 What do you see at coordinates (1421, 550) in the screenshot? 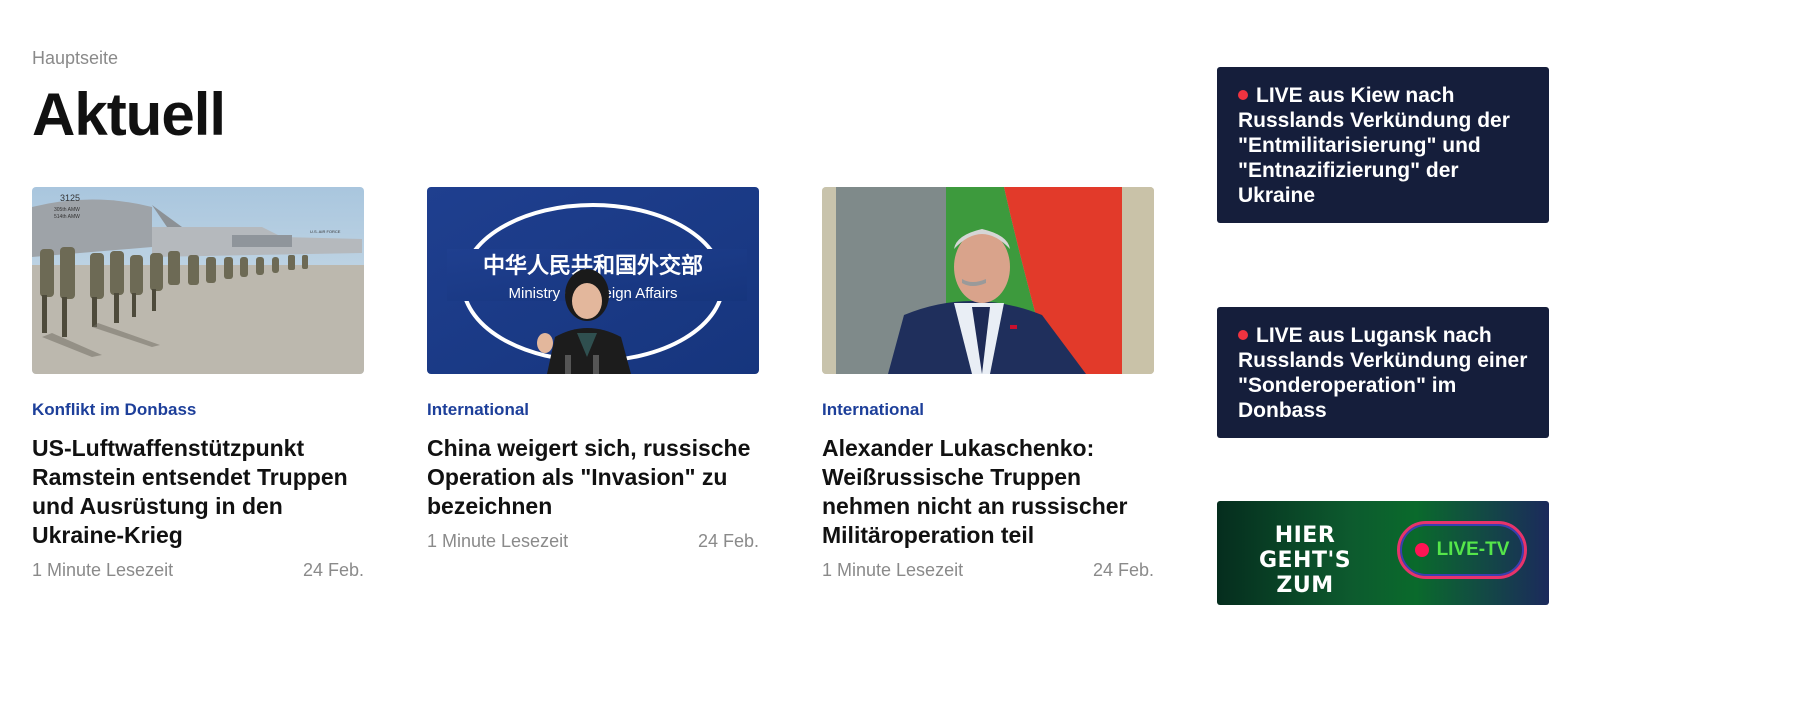
I see `record-dot-icon` at bounding box center [1421, 550].